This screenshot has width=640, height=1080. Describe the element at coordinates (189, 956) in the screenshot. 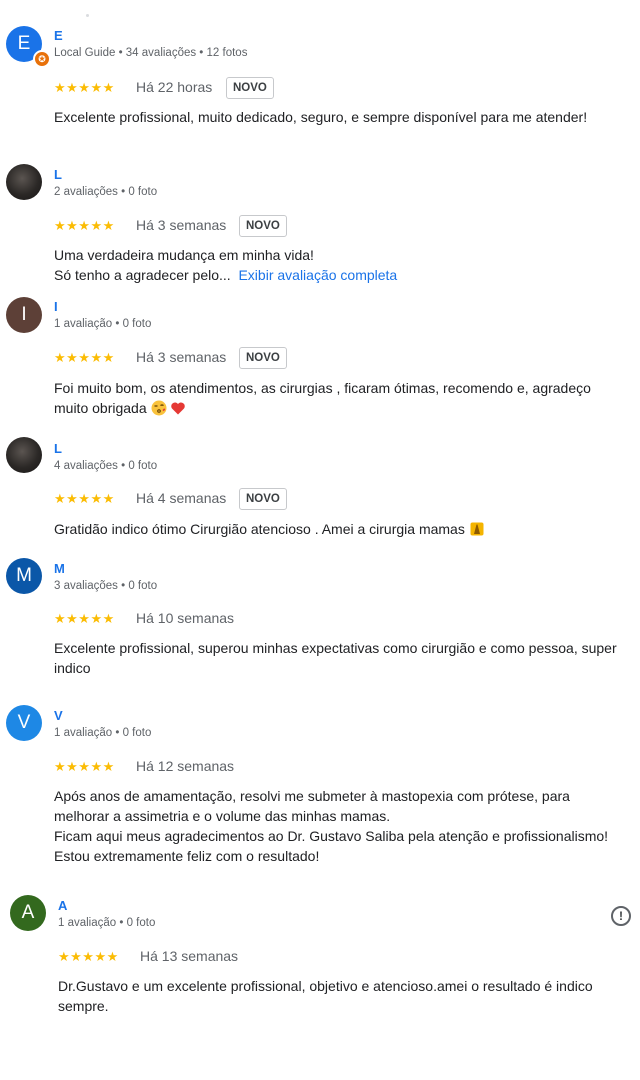

I see `review-date: Há 13 semanas` at that location.